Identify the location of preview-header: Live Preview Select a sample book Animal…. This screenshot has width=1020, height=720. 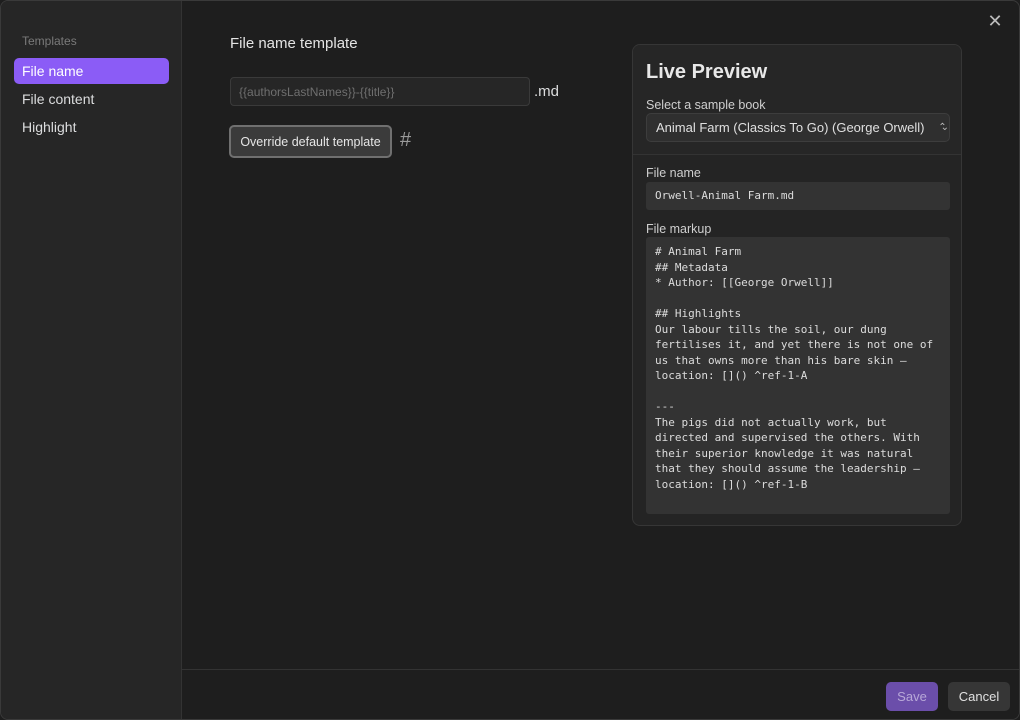
(797, 100).